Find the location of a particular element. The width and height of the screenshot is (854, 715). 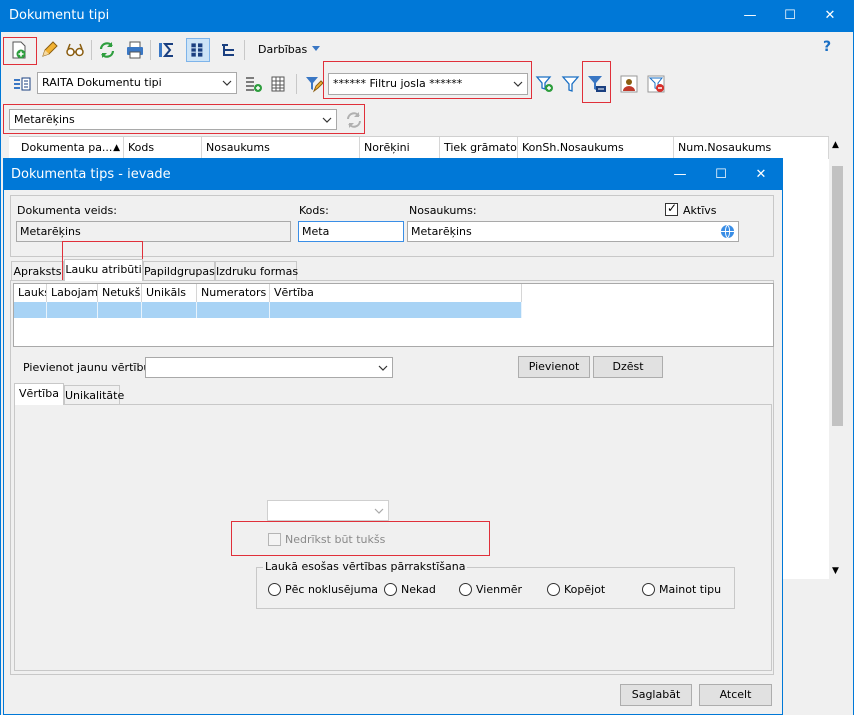

globe-icon is located at coordinates (727, 231).